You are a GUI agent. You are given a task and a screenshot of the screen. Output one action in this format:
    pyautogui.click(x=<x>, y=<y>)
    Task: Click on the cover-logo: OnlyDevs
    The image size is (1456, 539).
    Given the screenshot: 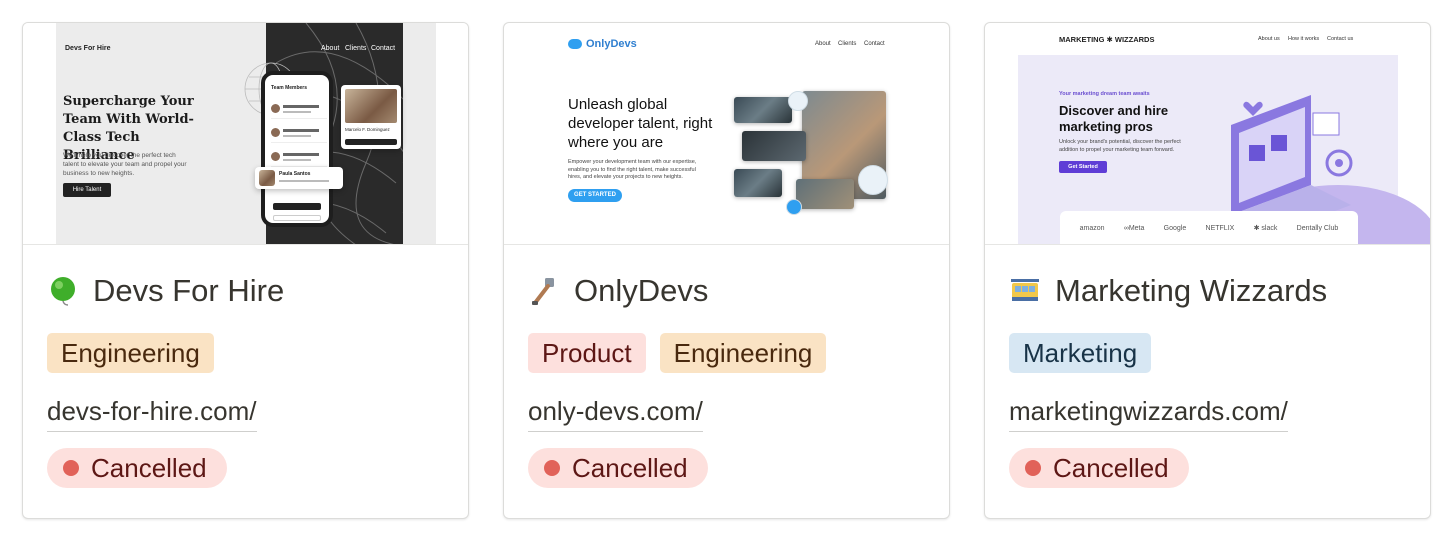 What is the action you would take?
    pyautogui.click(x=602, y=44)
    